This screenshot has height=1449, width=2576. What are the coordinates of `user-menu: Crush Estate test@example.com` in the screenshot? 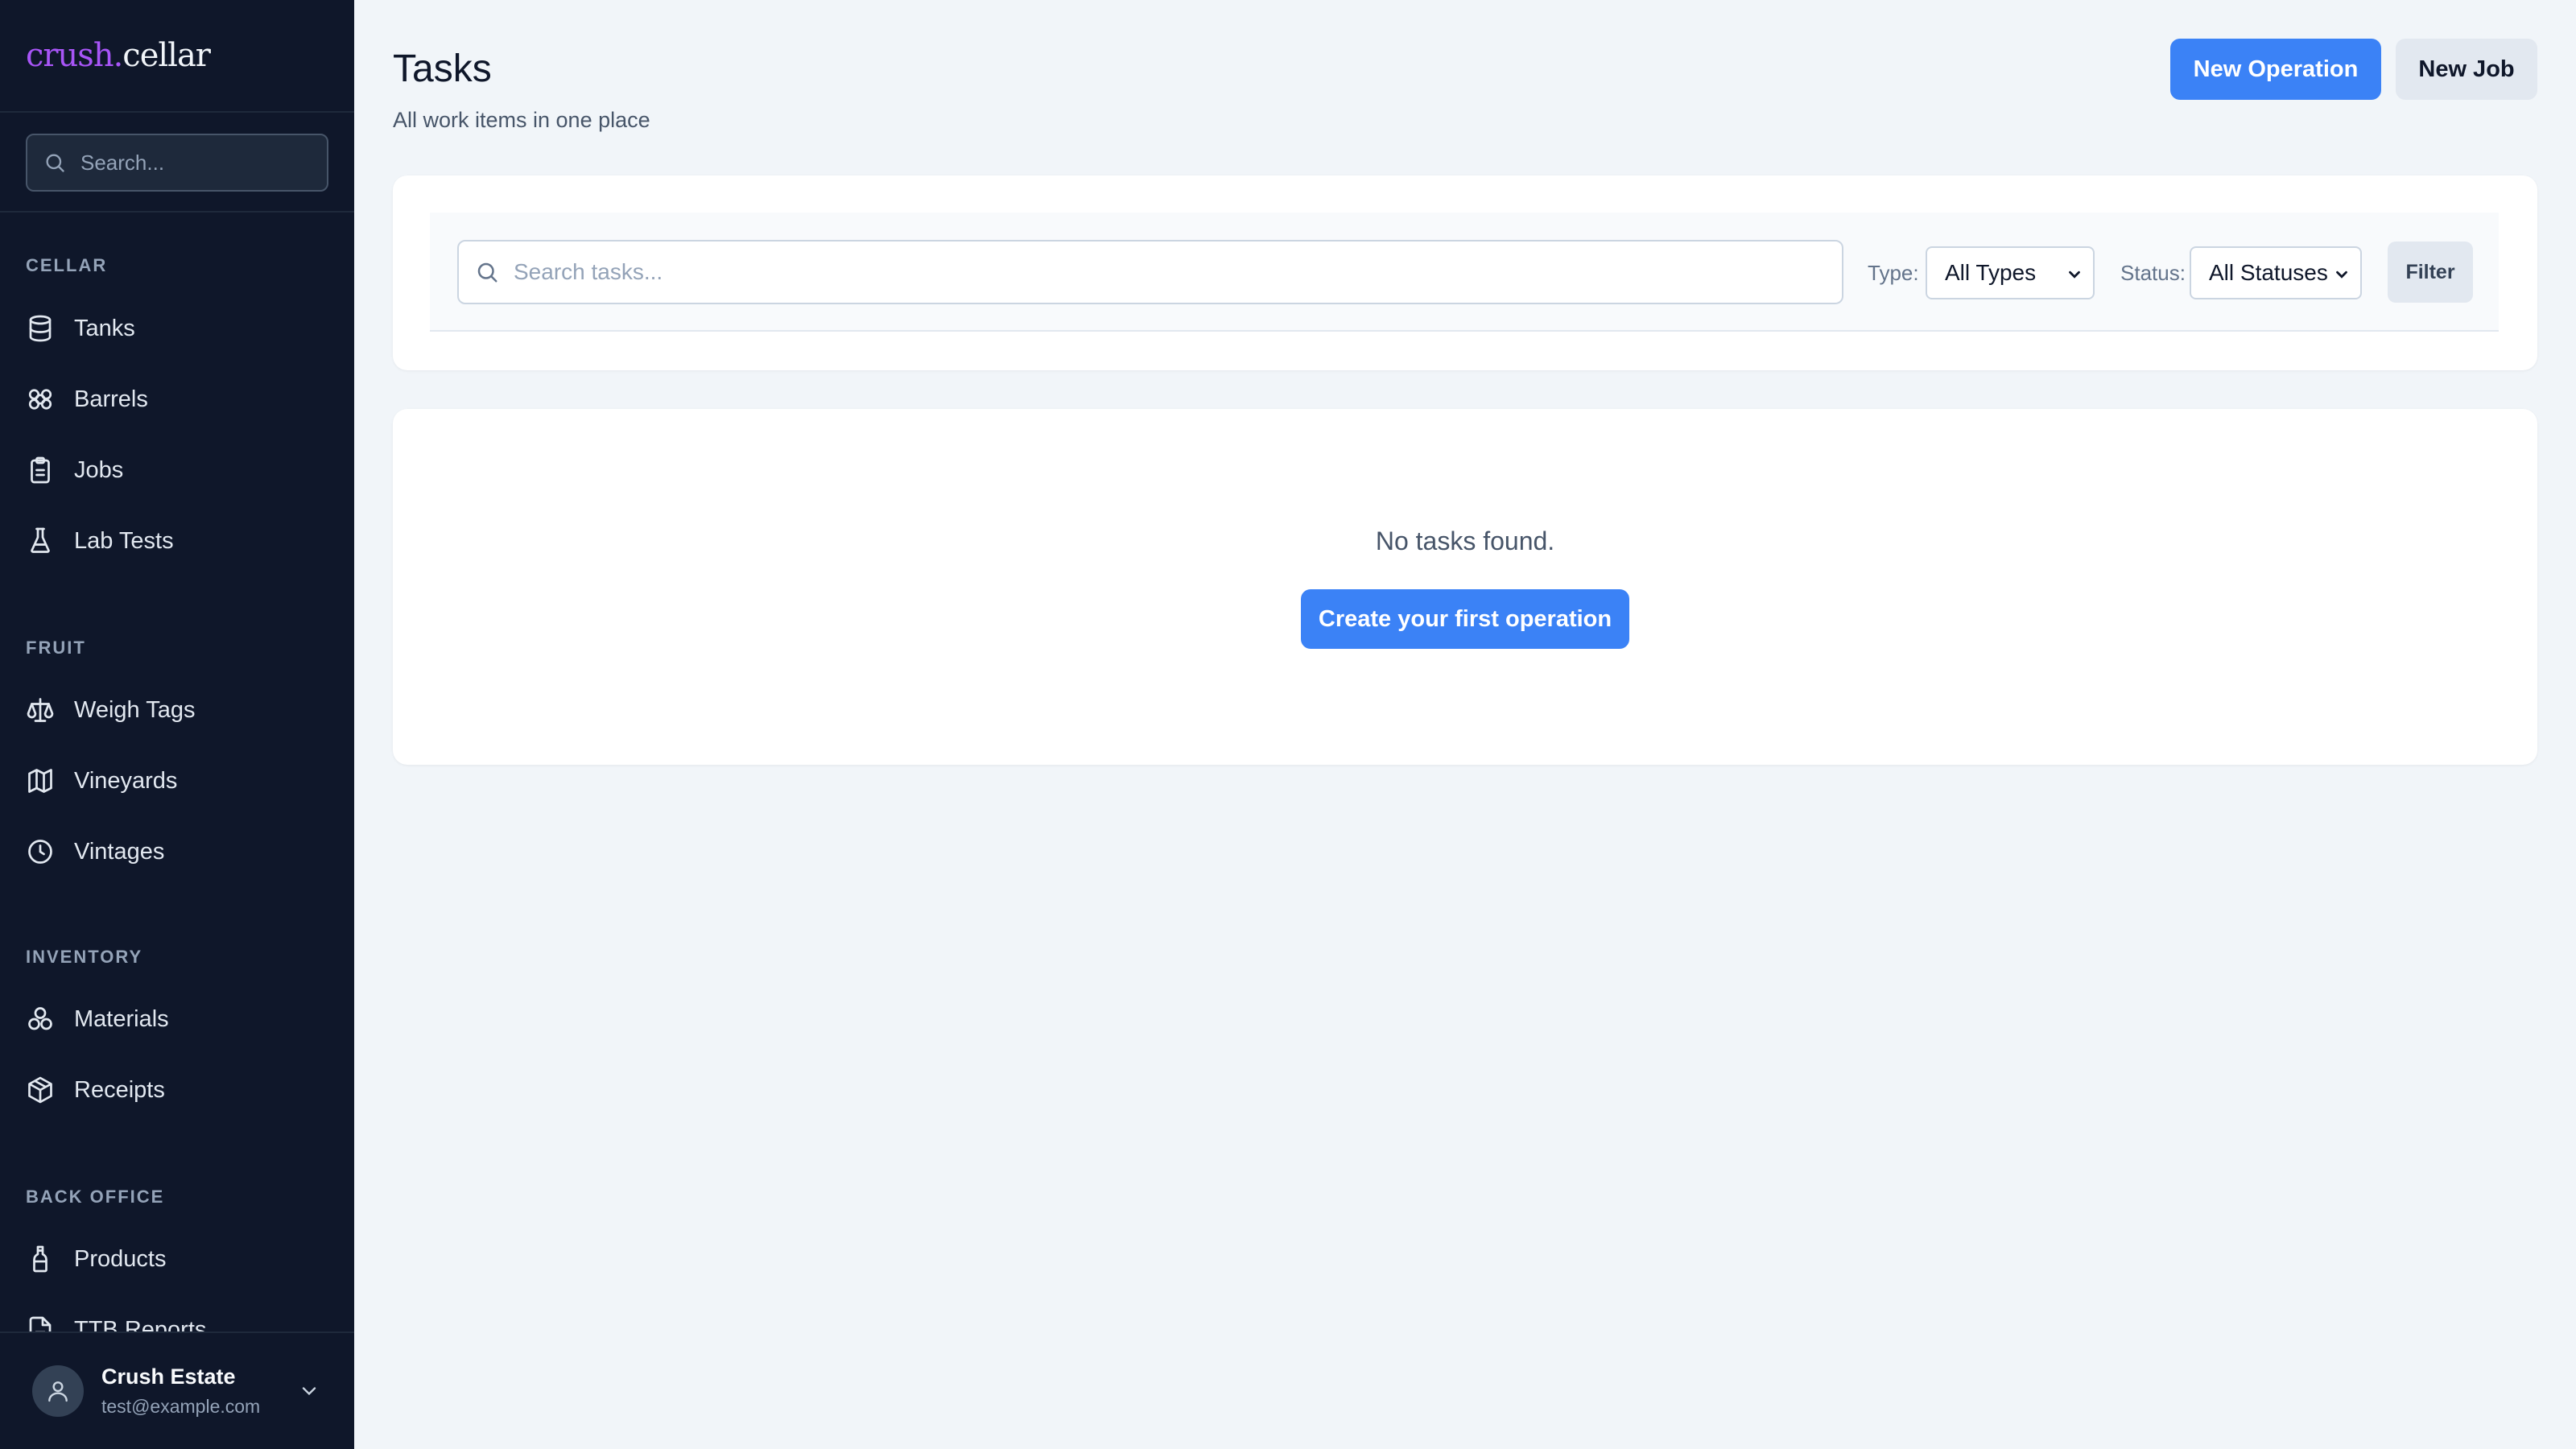 It's located at (177, 1390).